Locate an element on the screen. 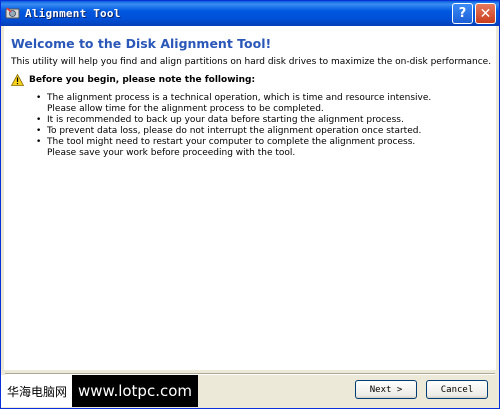  help-icon: ? is located at coordinates (462, 13).